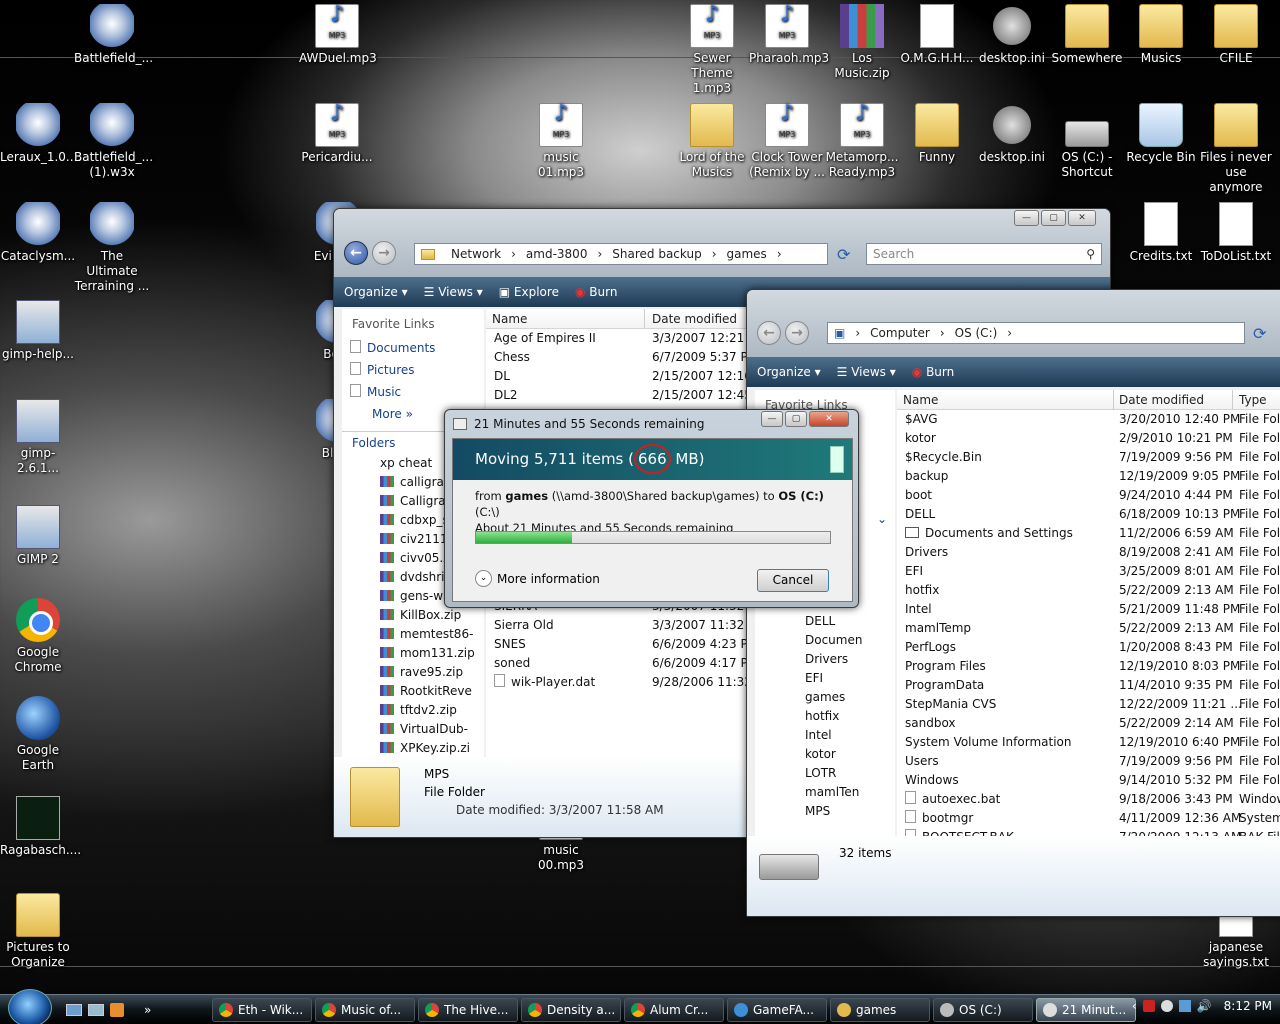 This screenshot has height=1024, width=1280. I want to click on address-bar: Network › amd-3800 › Shared backup › games ›, so click(621, 254).